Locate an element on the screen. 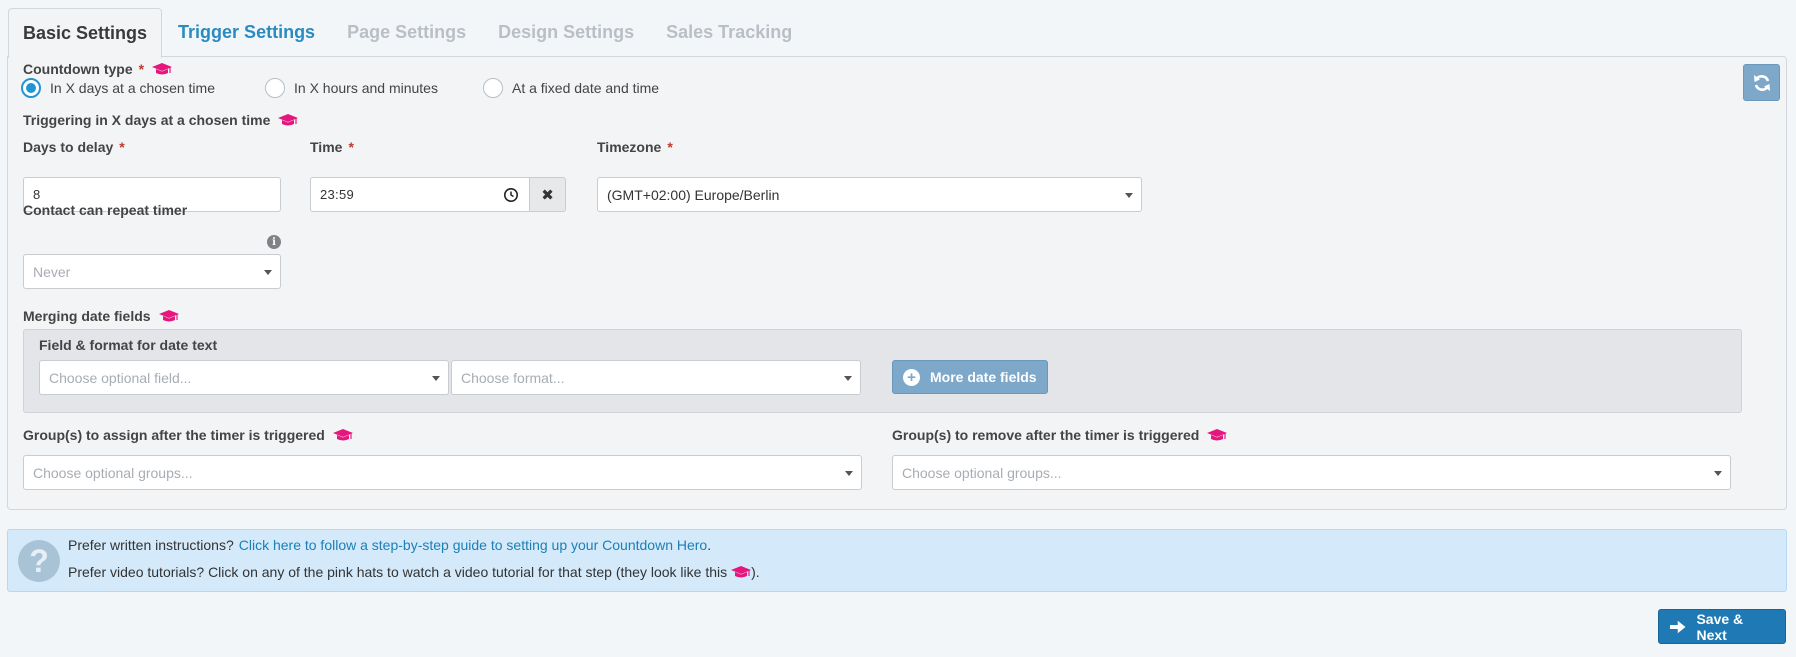 The width and height of the screenshot is (1796, 657). help-written-prefix: Prefer written instructions? is located at coordinates (151, 545).